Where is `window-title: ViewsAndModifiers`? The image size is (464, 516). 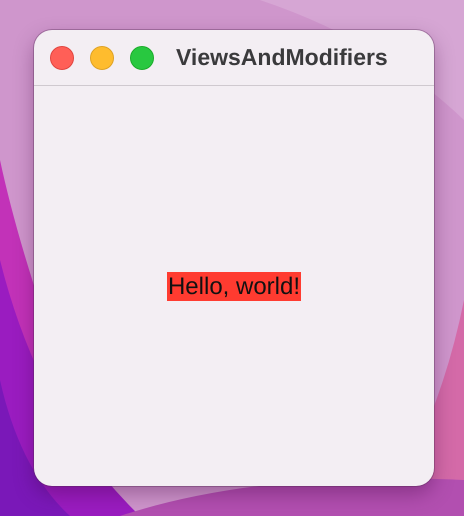 window-title: ViewsAndModifiers is located at coordinates (282, 57).